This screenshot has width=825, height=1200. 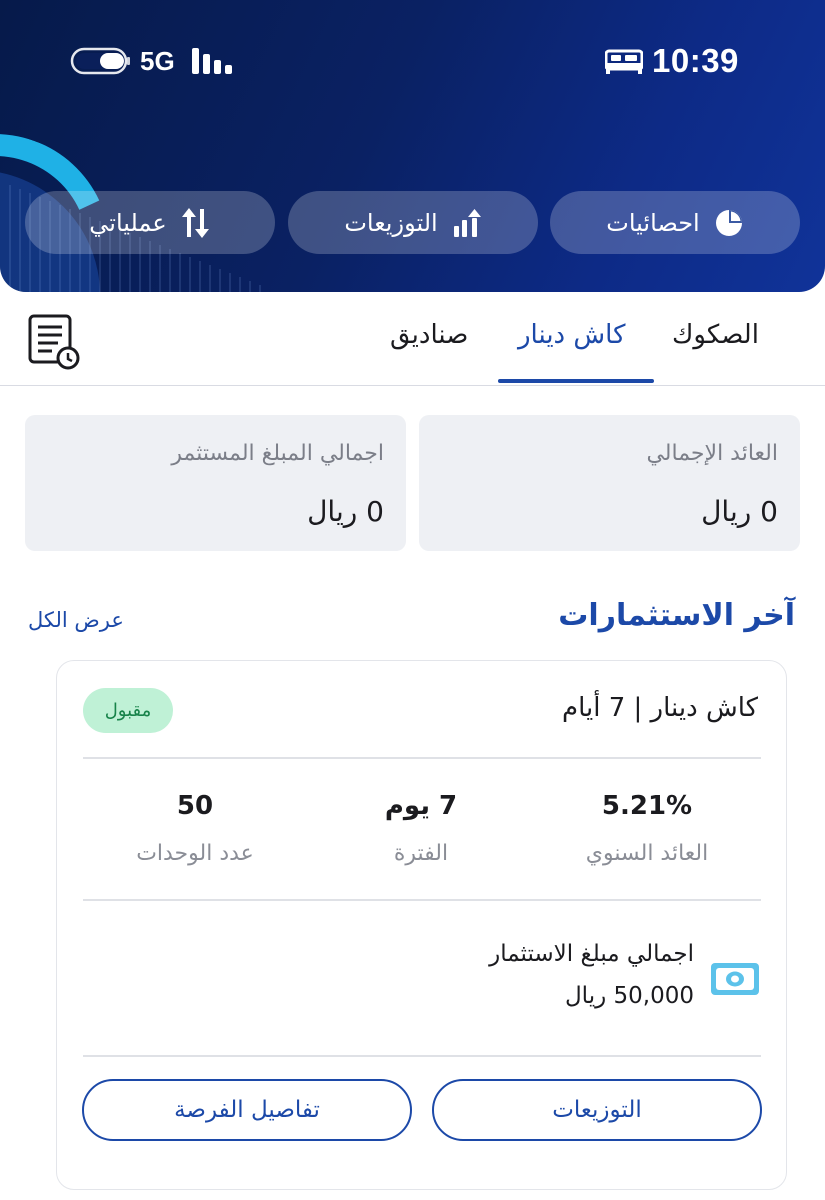 What do you see at coordinates (421, 853) in the screenshot?
I see `period-label: الفترة` at bounding box center [421, 853].